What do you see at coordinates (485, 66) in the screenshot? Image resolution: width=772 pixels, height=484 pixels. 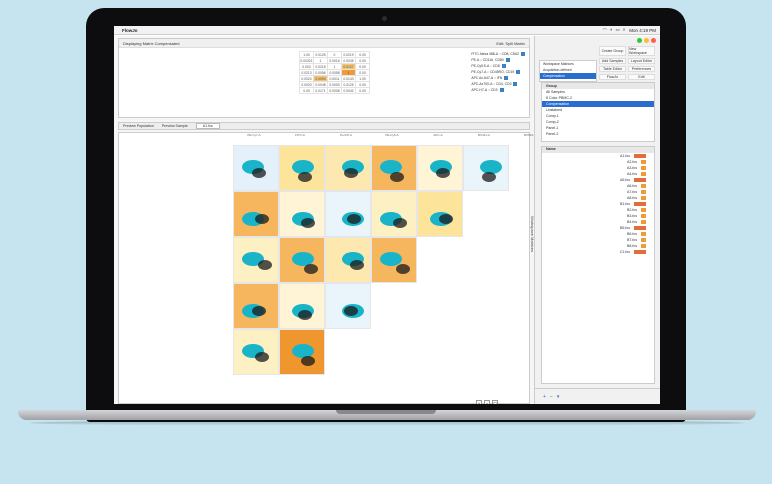 I see `channel-label: PE-Cy5.5-A :: CD8` at bounding box center [485, 66].